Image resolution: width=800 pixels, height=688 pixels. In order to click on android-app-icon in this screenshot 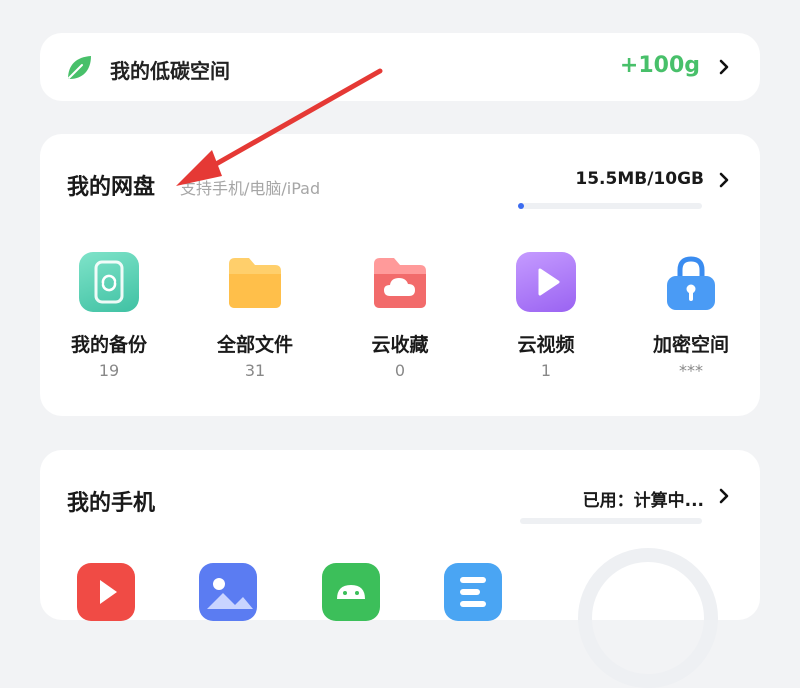, I will do `click(351, 592)`.